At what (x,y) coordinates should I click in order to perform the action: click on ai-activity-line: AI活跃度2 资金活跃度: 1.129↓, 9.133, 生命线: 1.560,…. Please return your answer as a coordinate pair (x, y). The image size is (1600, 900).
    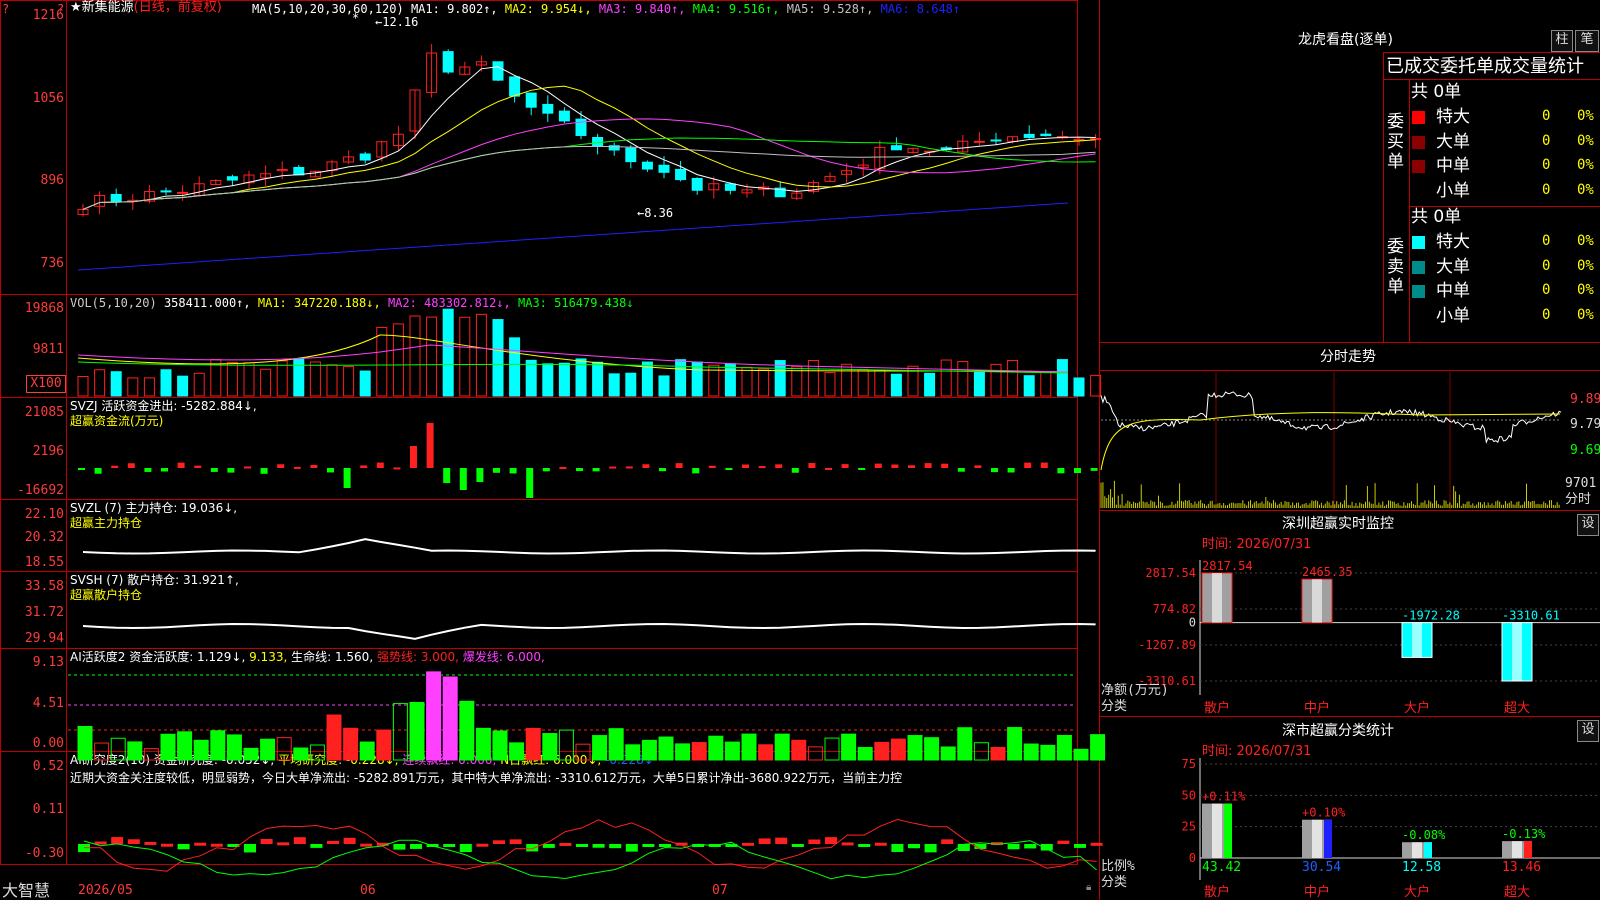
    Looking at the image, I should click on (307, 657).